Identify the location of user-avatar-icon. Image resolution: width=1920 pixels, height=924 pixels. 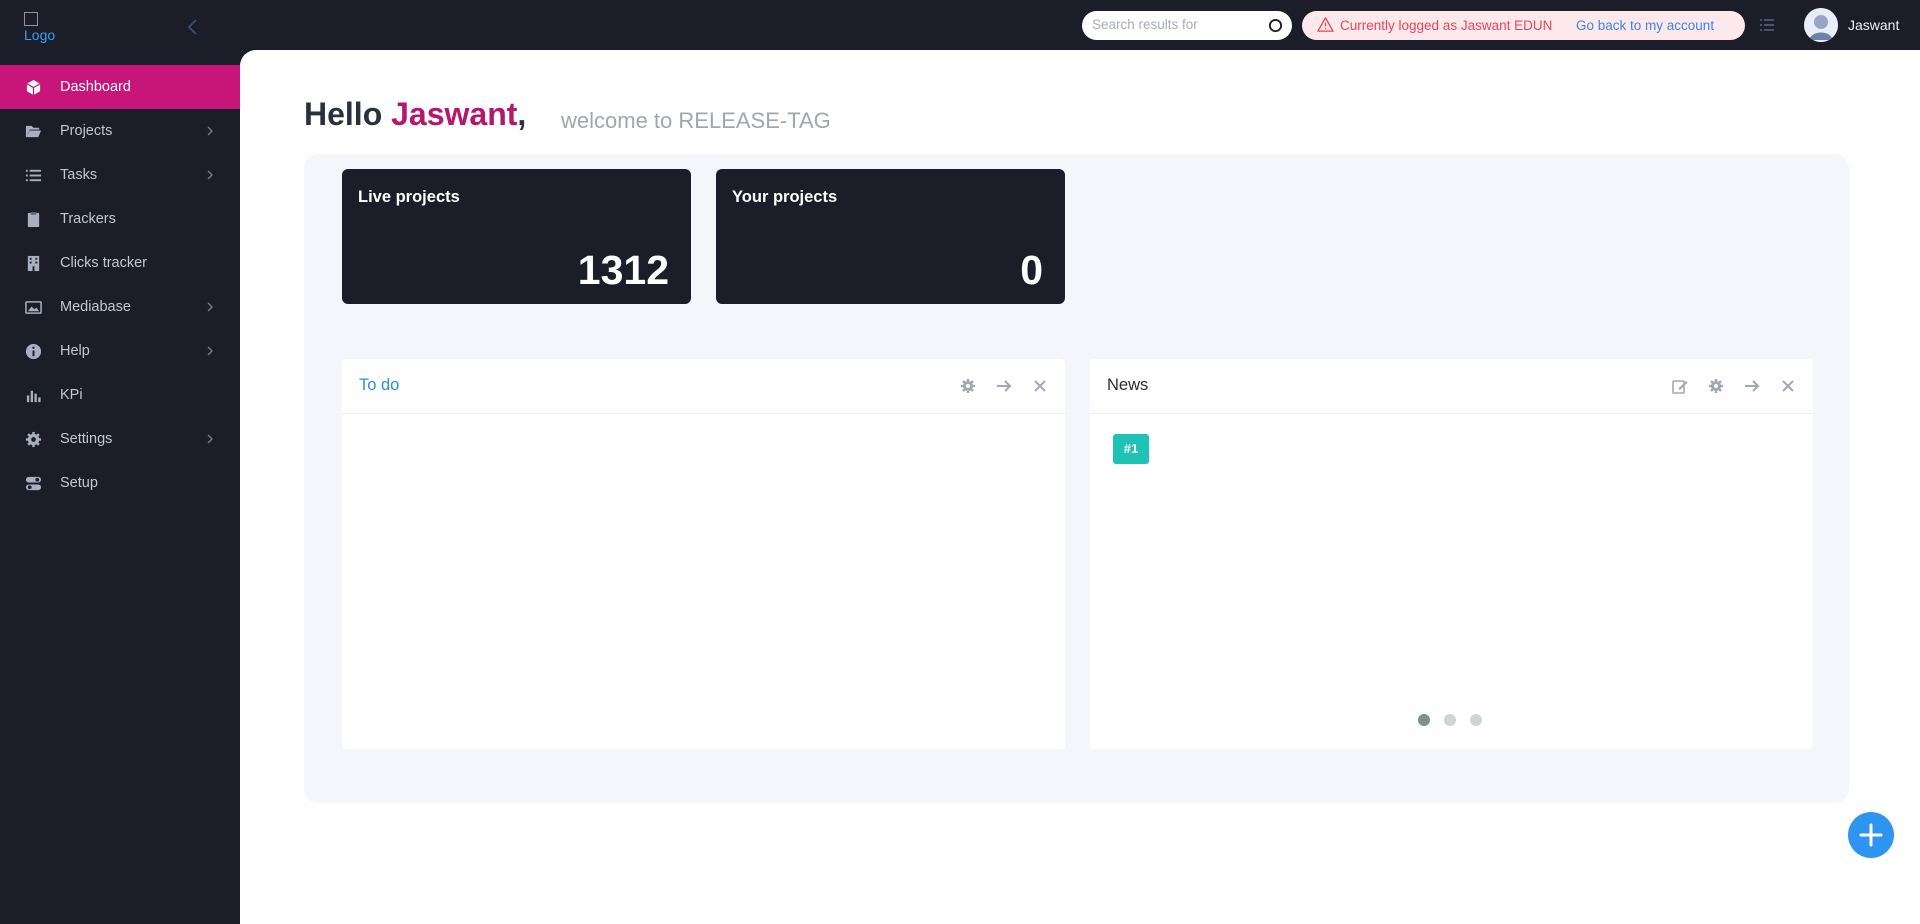
(1821, 25).